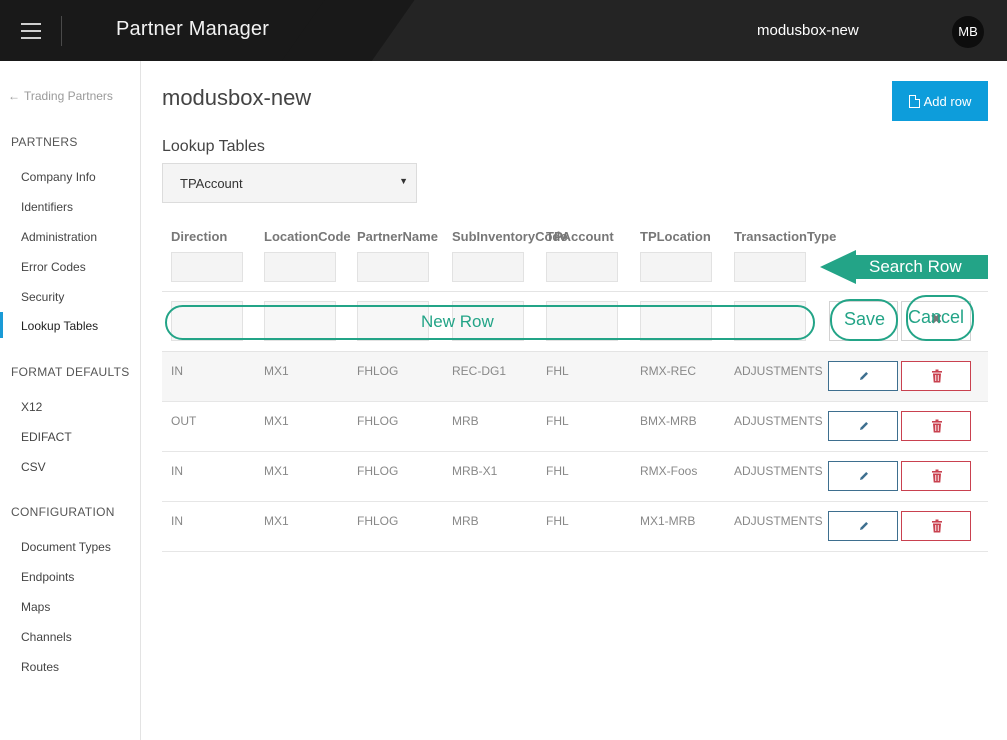 This screenshot has width=1007, height=740. Describe the element at coordinates (35, 607) in the screenshot. I see `sidebar-item-maps: Maps` at that location.